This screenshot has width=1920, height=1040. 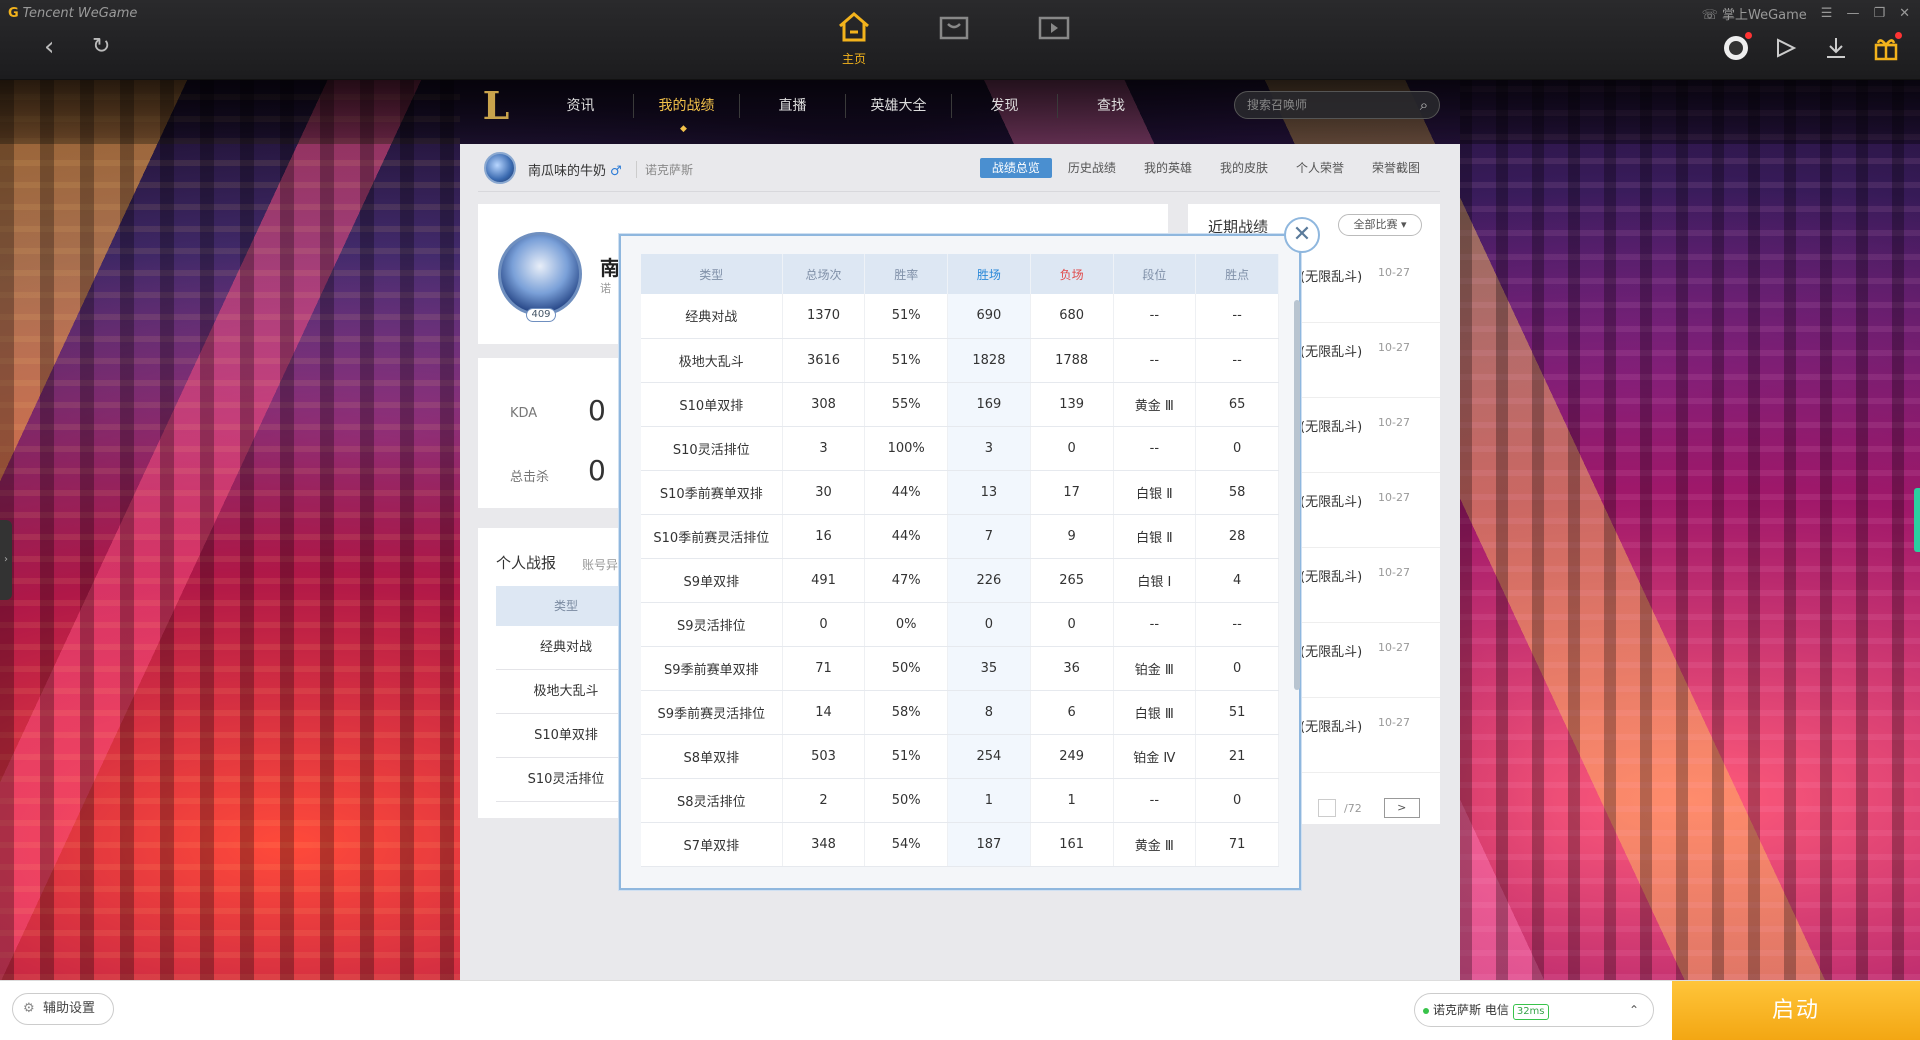 I want to click on table-cell: 2, so click(x=824, y=800).